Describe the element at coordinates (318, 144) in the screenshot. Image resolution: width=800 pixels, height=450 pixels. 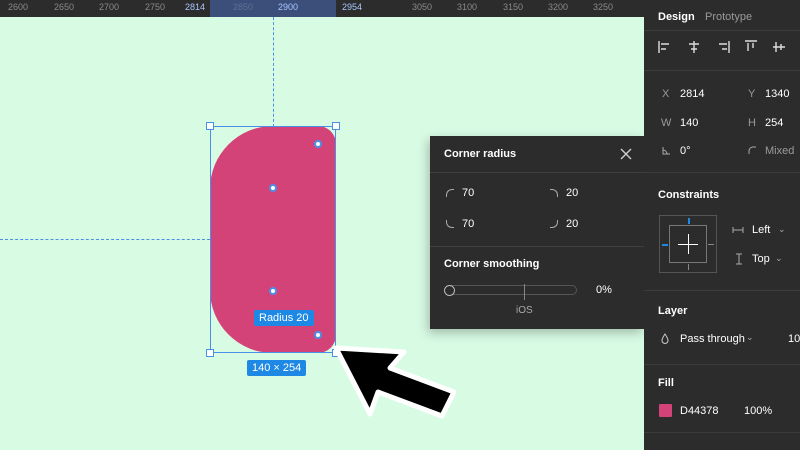
I see `radius-handle-top-right` at that location.